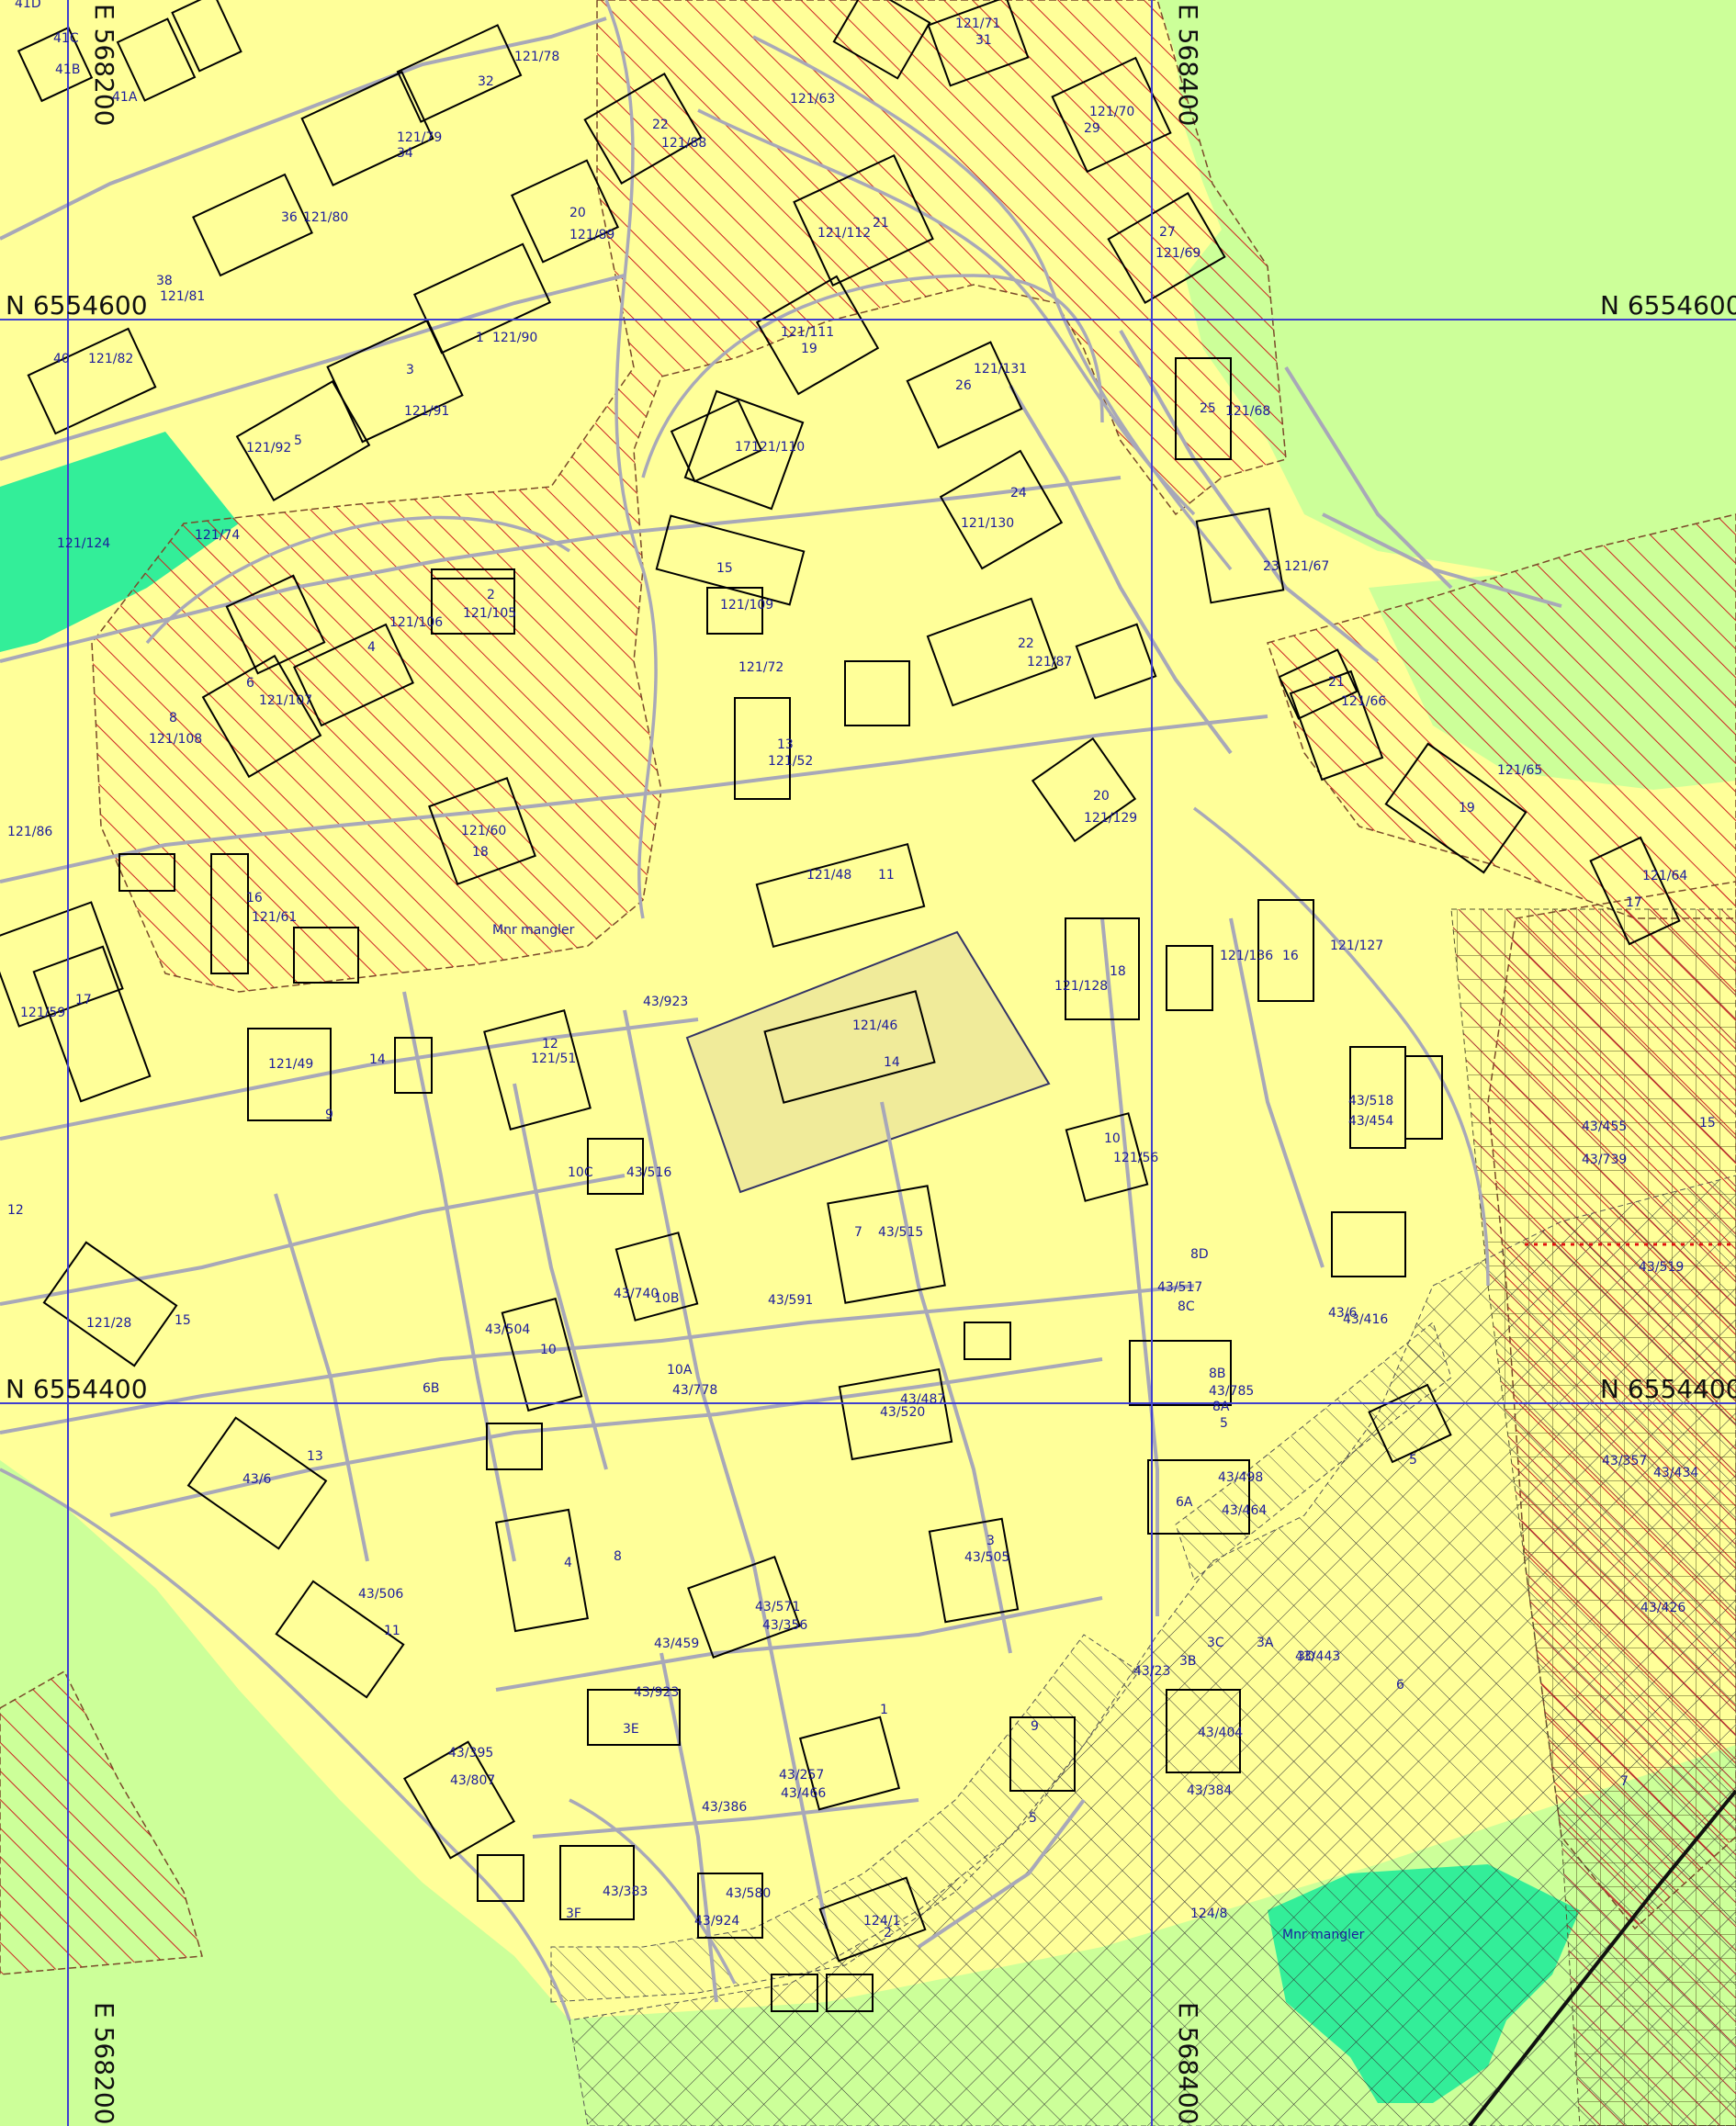  Describe the element at coordinates (514, 338) in the screenshot. I see `parcel-label: 121/90` at that location.